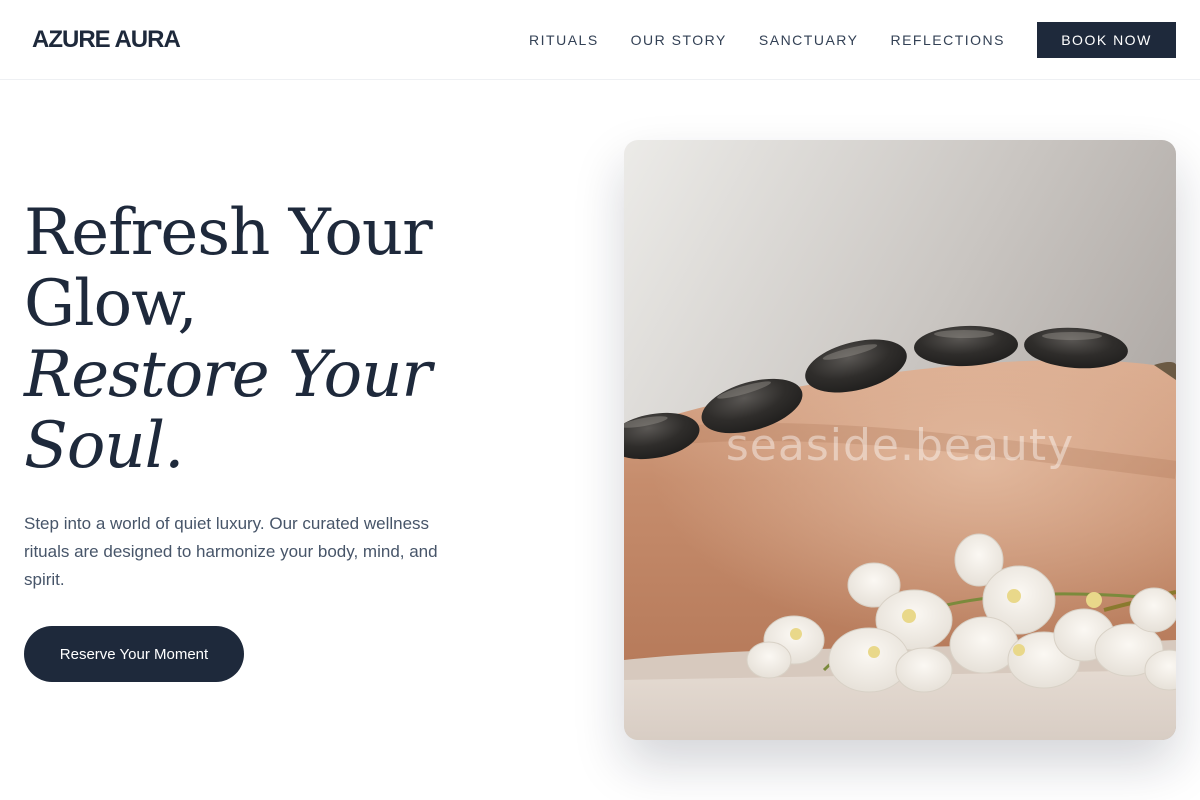  What do you see at coordinates (228, 375) in the screenshot?
I see `hero-title-italic-line: Restore Your` at bounding box center [228, 375].